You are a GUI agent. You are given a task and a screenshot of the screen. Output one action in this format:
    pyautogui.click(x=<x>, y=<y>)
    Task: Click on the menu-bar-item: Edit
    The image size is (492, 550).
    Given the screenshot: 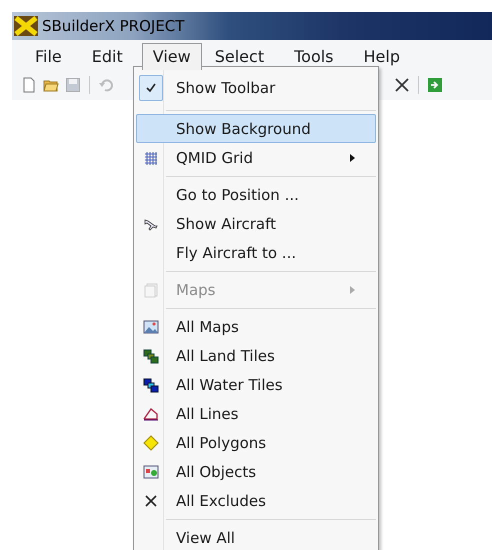 What is the action you would take?
    pyautogui.click(x=107, y=56)
    